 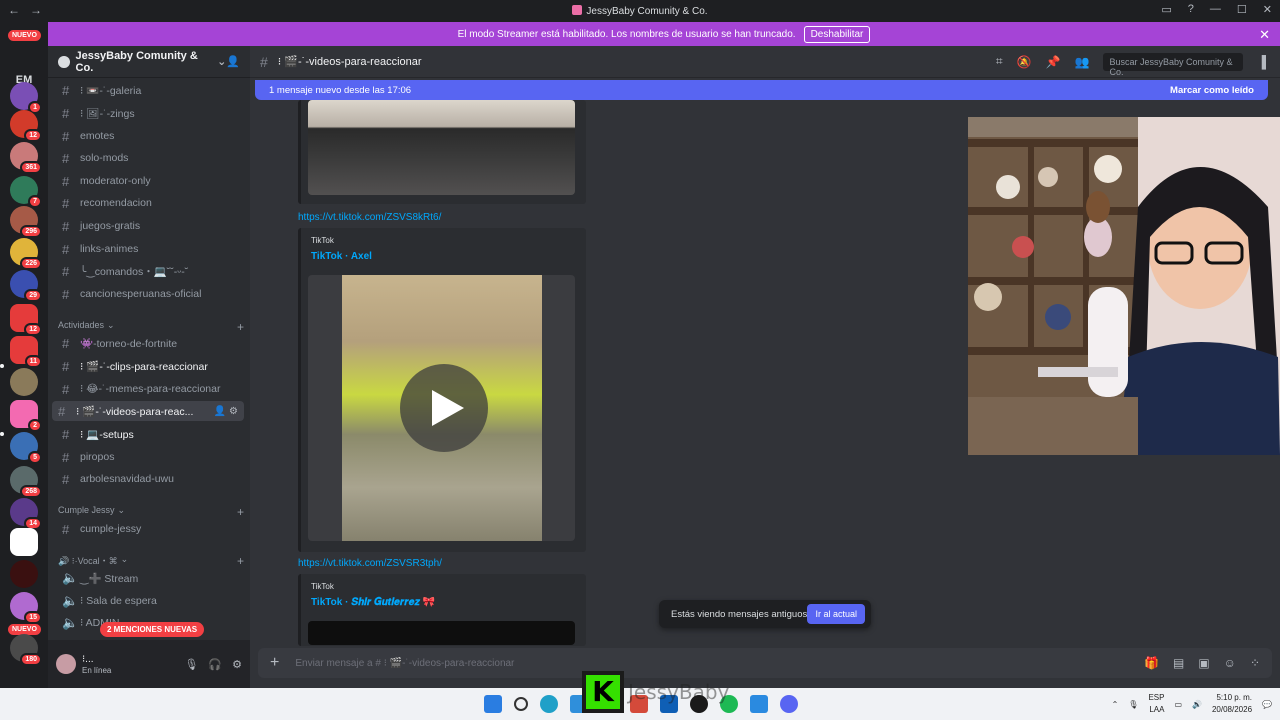 What do you see at coordinates (789, 704) in the screenshot?
I see `discord-icon` at bounding box center [789, 704].